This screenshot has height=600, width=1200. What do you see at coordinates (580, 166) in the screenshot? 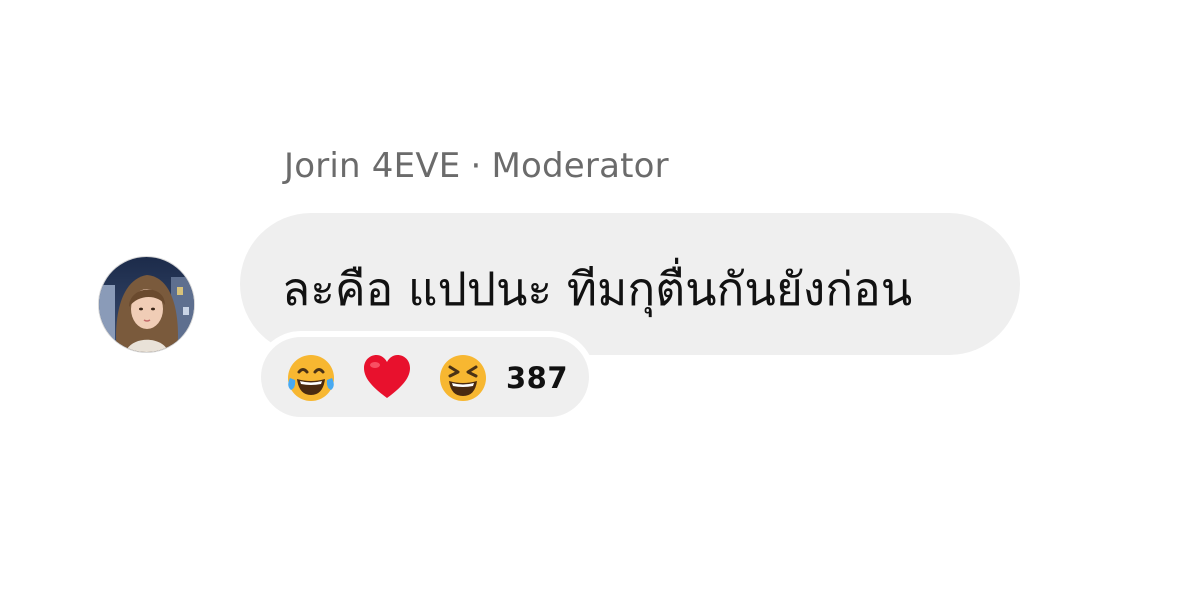
I see `author-role: Moderator` at bounding box center [580, 166].